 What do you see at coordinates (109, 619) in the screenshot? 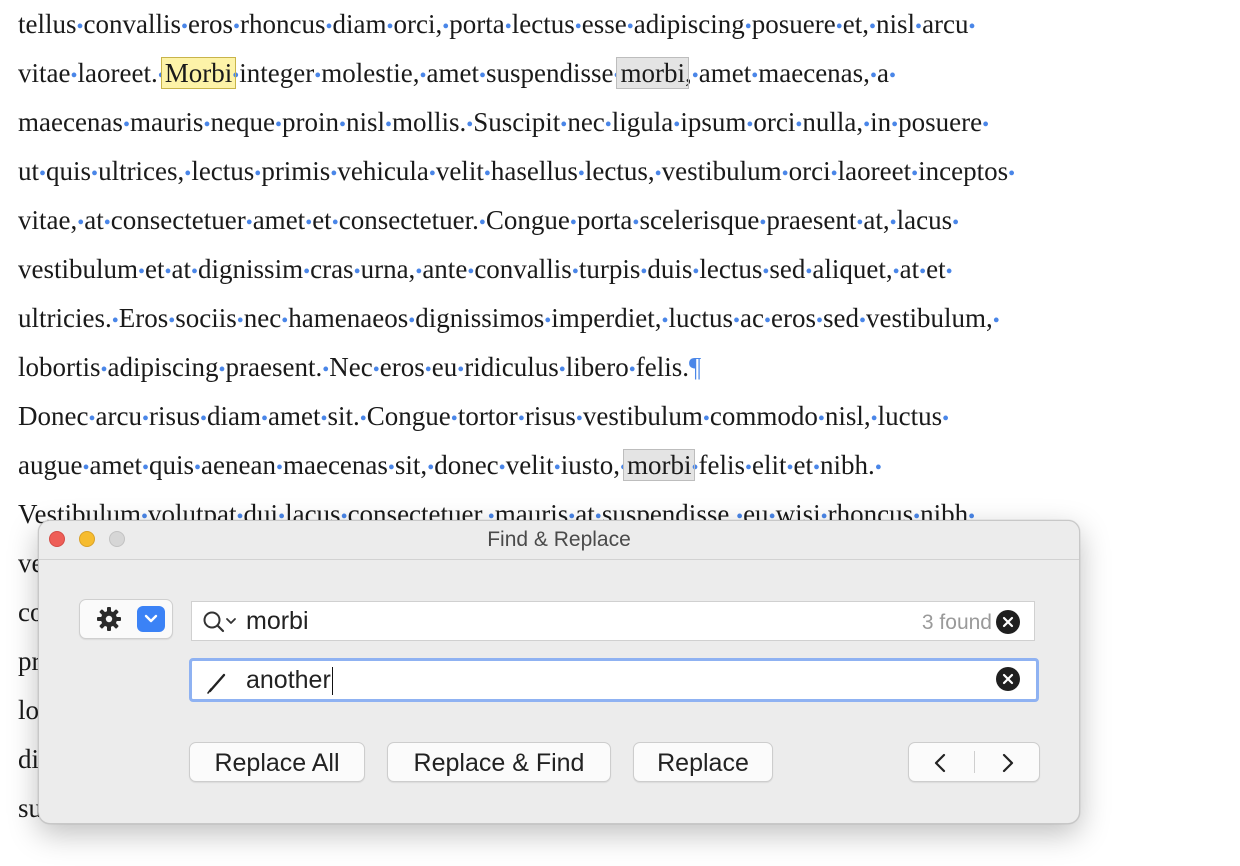
I see `gear-icon` at bounding box center [109, 619].